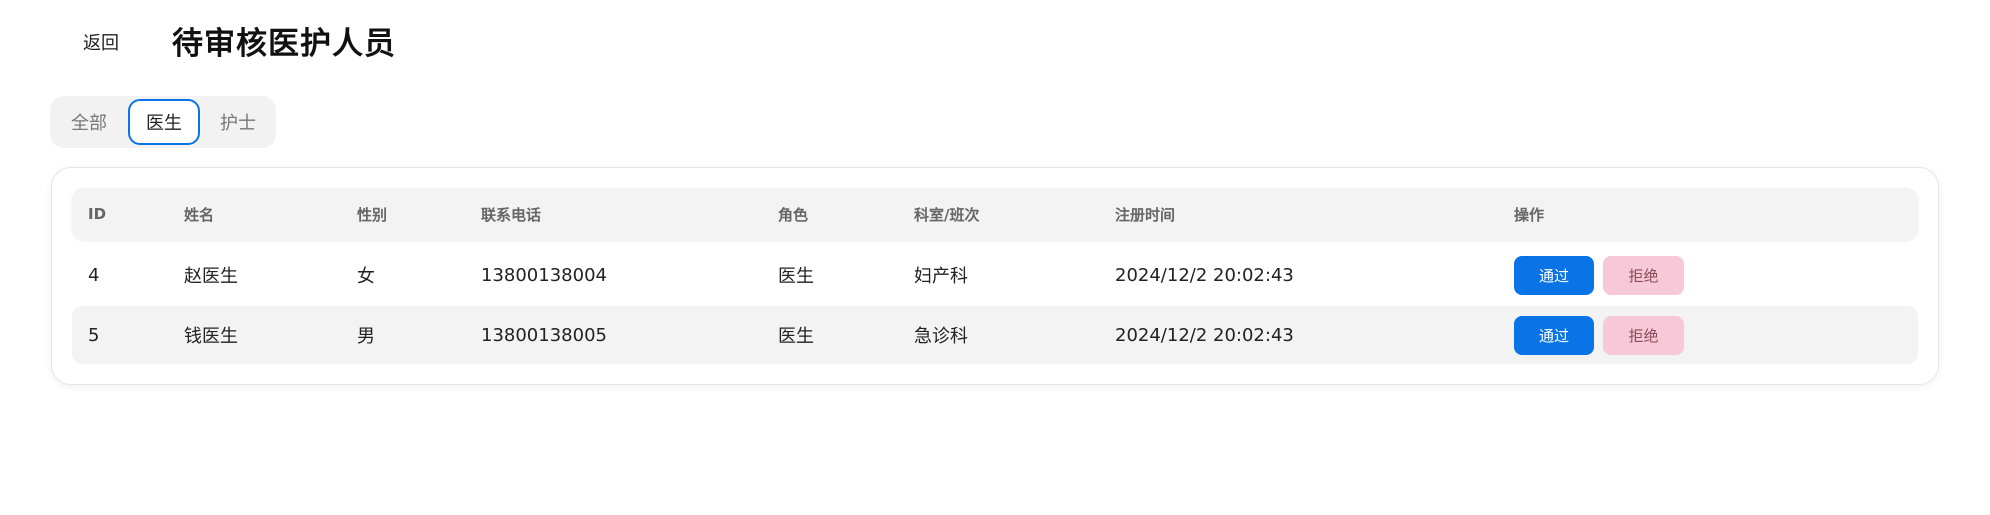  Describe the element at coordinates (941, 276) in the screenshot. I see `cell-department: 妇产科` at that location.